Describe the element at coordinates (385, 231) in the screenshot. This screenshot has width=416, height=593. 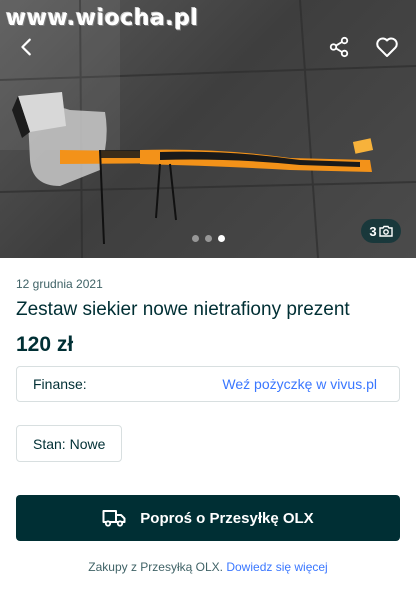
I see `camera-icon` at that location.